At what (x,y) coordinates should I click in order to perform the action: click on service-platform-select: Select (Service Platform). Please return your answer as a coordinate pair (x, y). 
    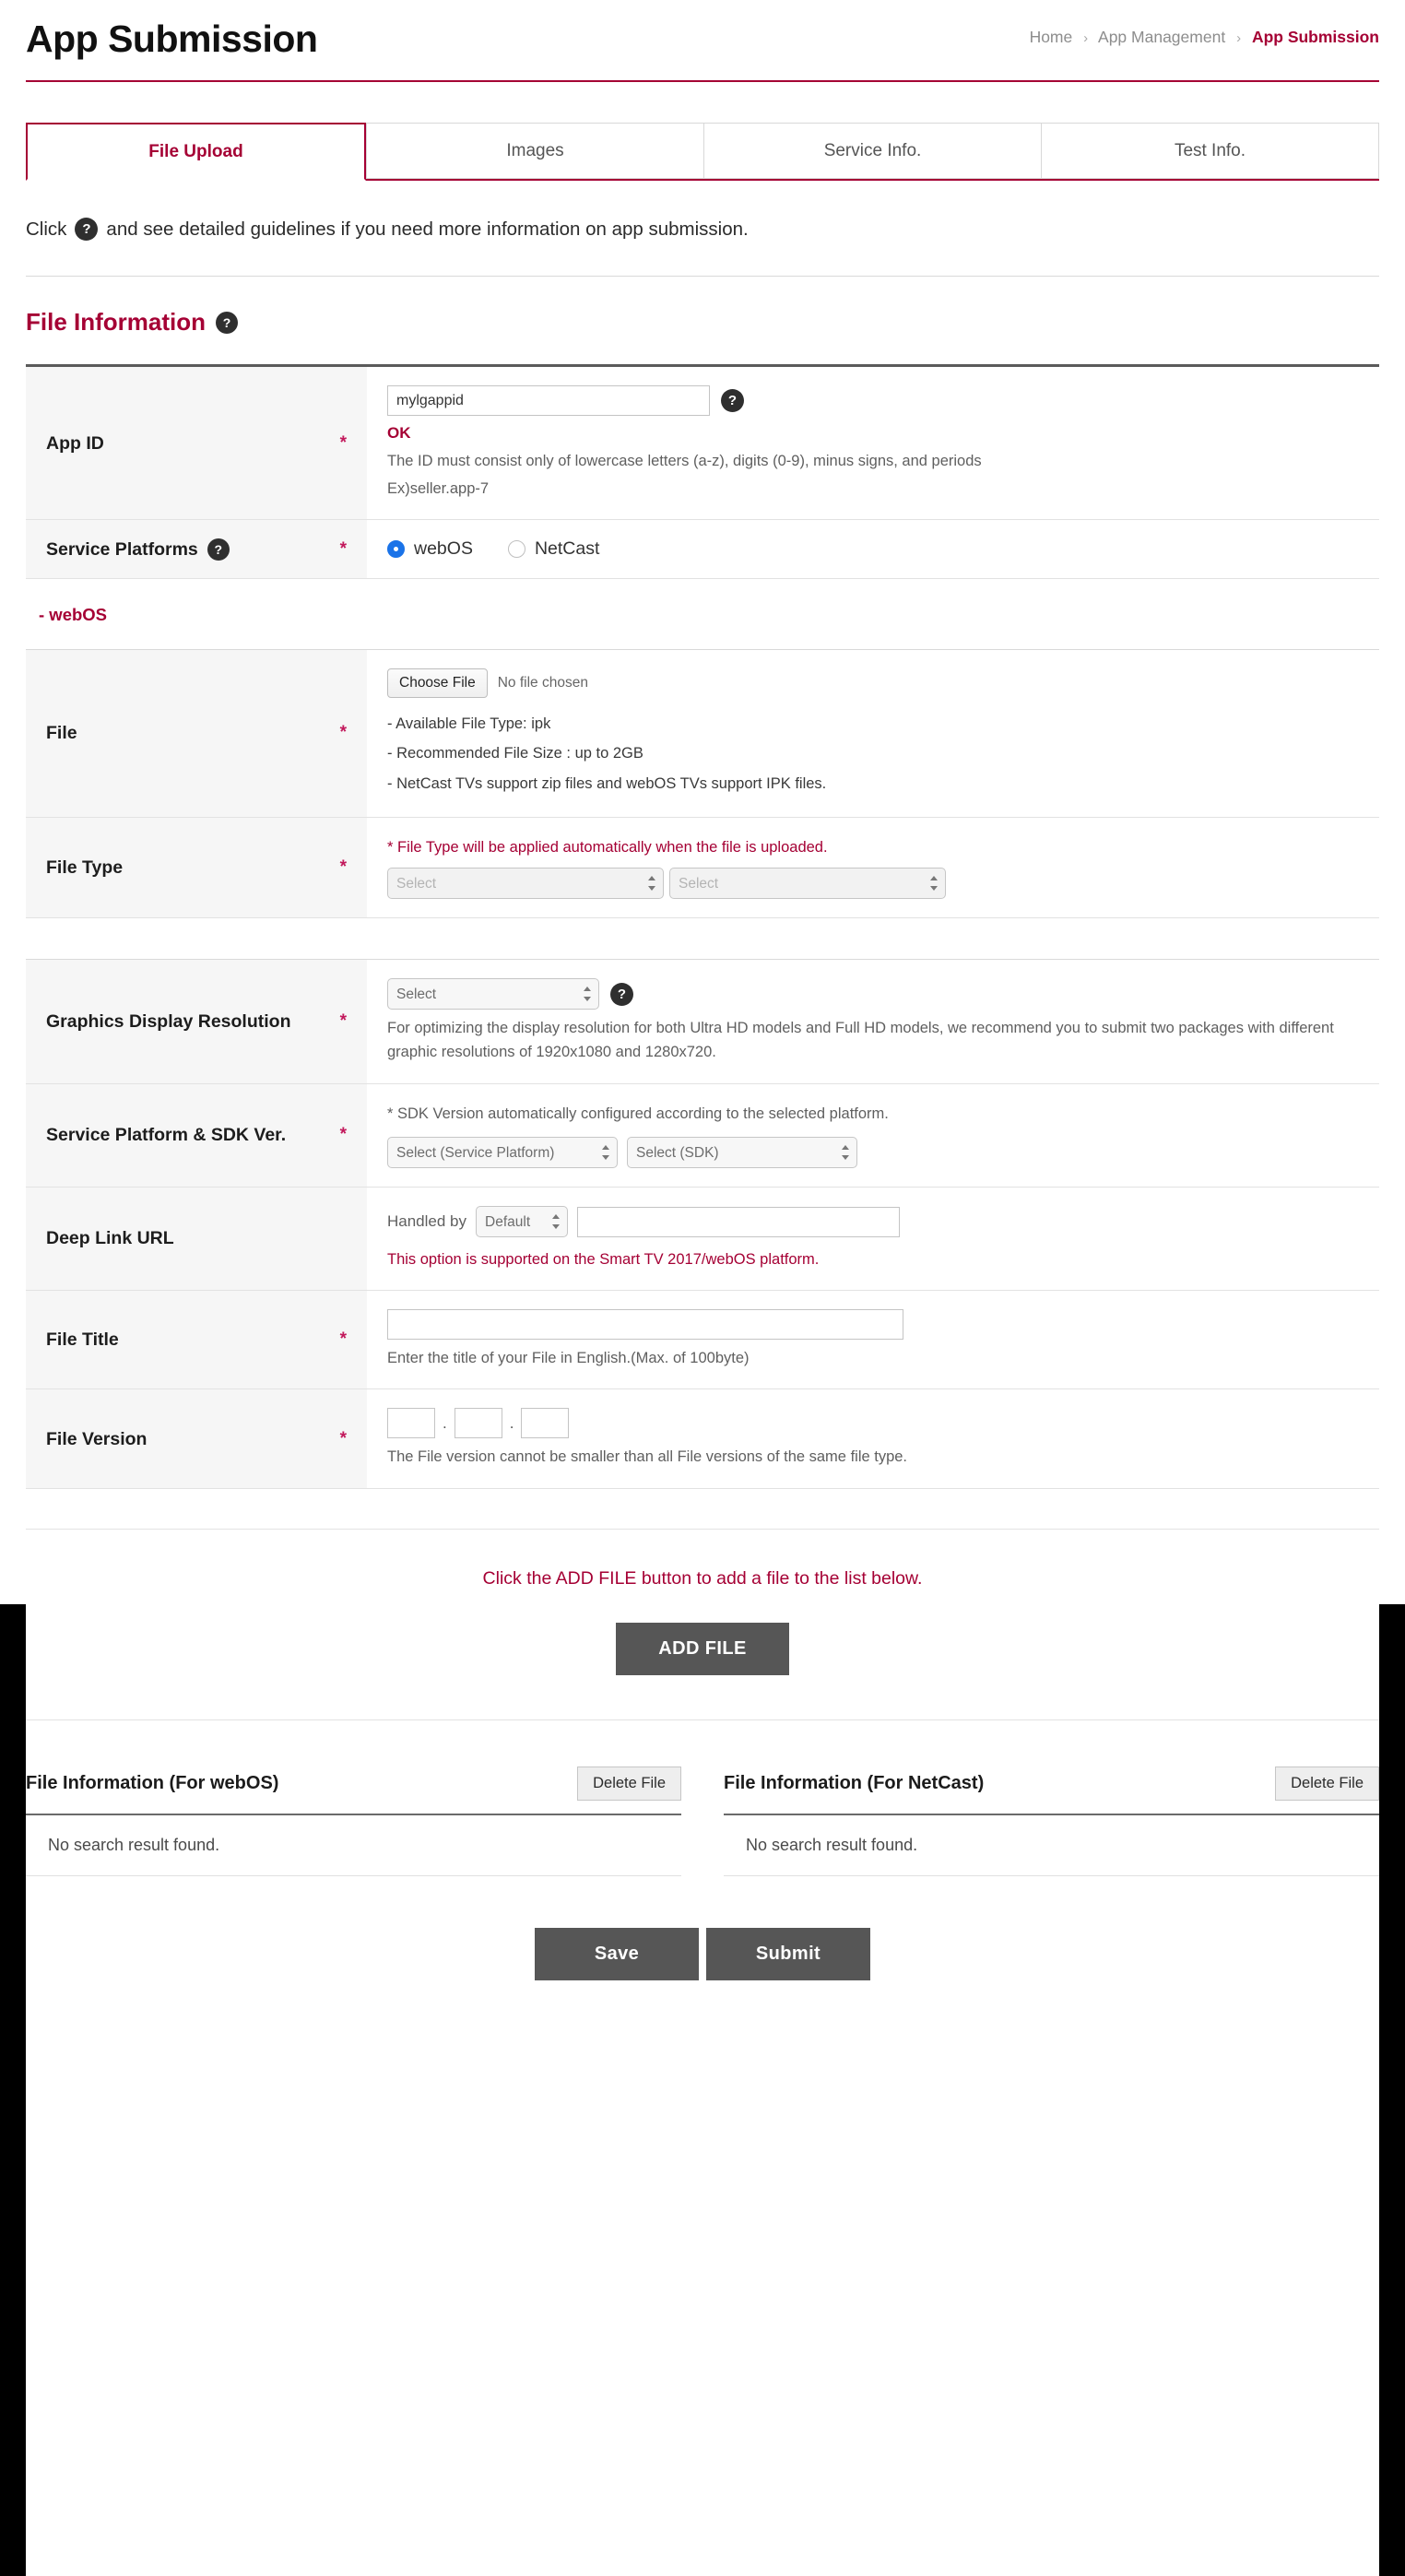
    Looking at the image, I should click on (503, 1153).